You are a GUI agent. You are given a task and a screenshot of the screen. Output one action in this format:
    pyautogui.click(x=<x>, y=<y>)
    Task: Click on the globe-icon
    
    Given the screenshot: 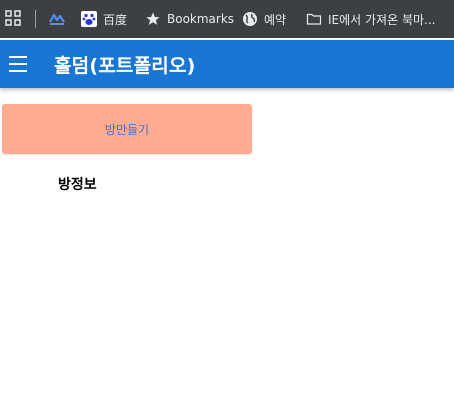 What is the action you would take?
    pyautogui.click(x=250, y=19)
    